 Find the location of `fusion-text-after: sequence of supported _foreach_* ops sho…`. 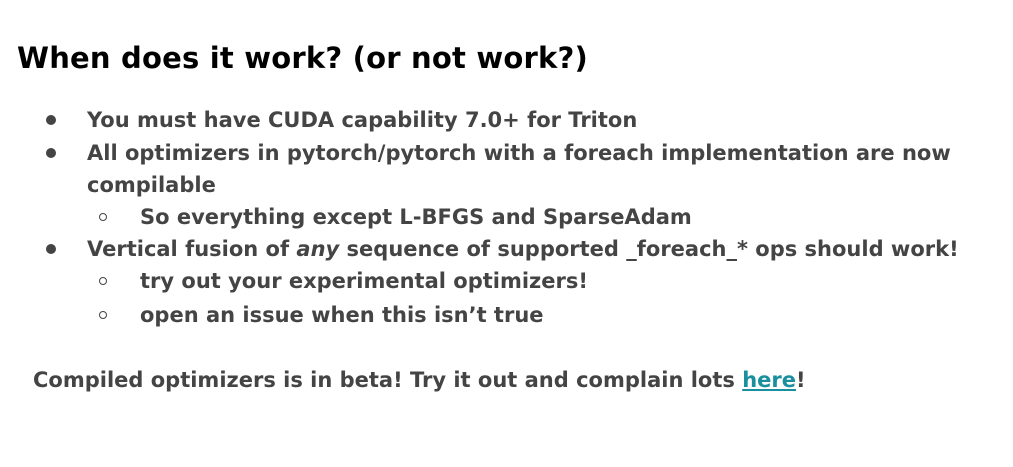

fusion-text-after: sequence of supported _foreach_* ops sho… is located at coordinates (649, 249).